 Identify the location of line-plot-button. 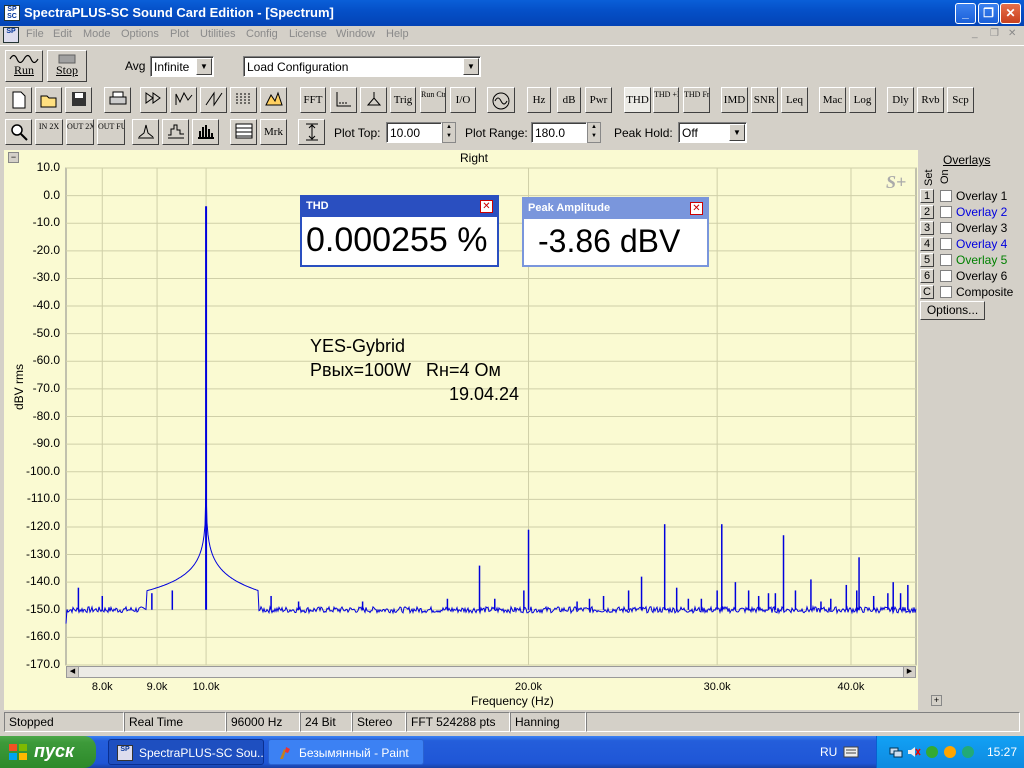
(145, 132).